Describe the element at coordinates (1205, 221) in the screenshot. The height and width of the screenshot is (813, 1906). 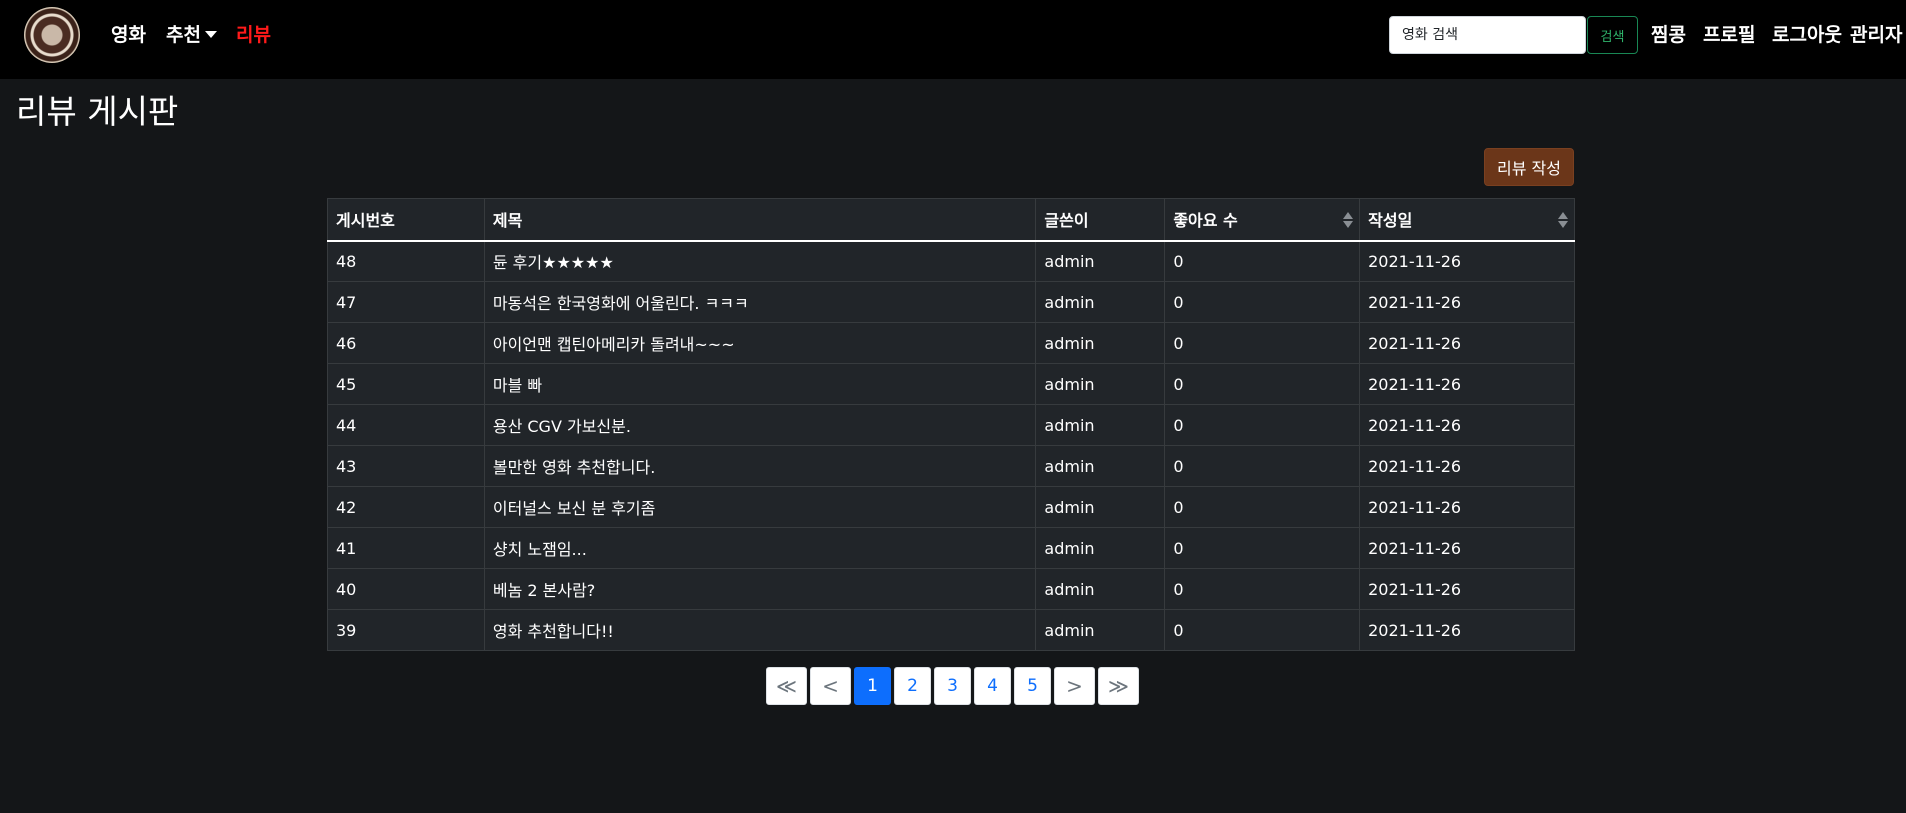
I see `column-header-likes-label: 좋아요 수` at that location.